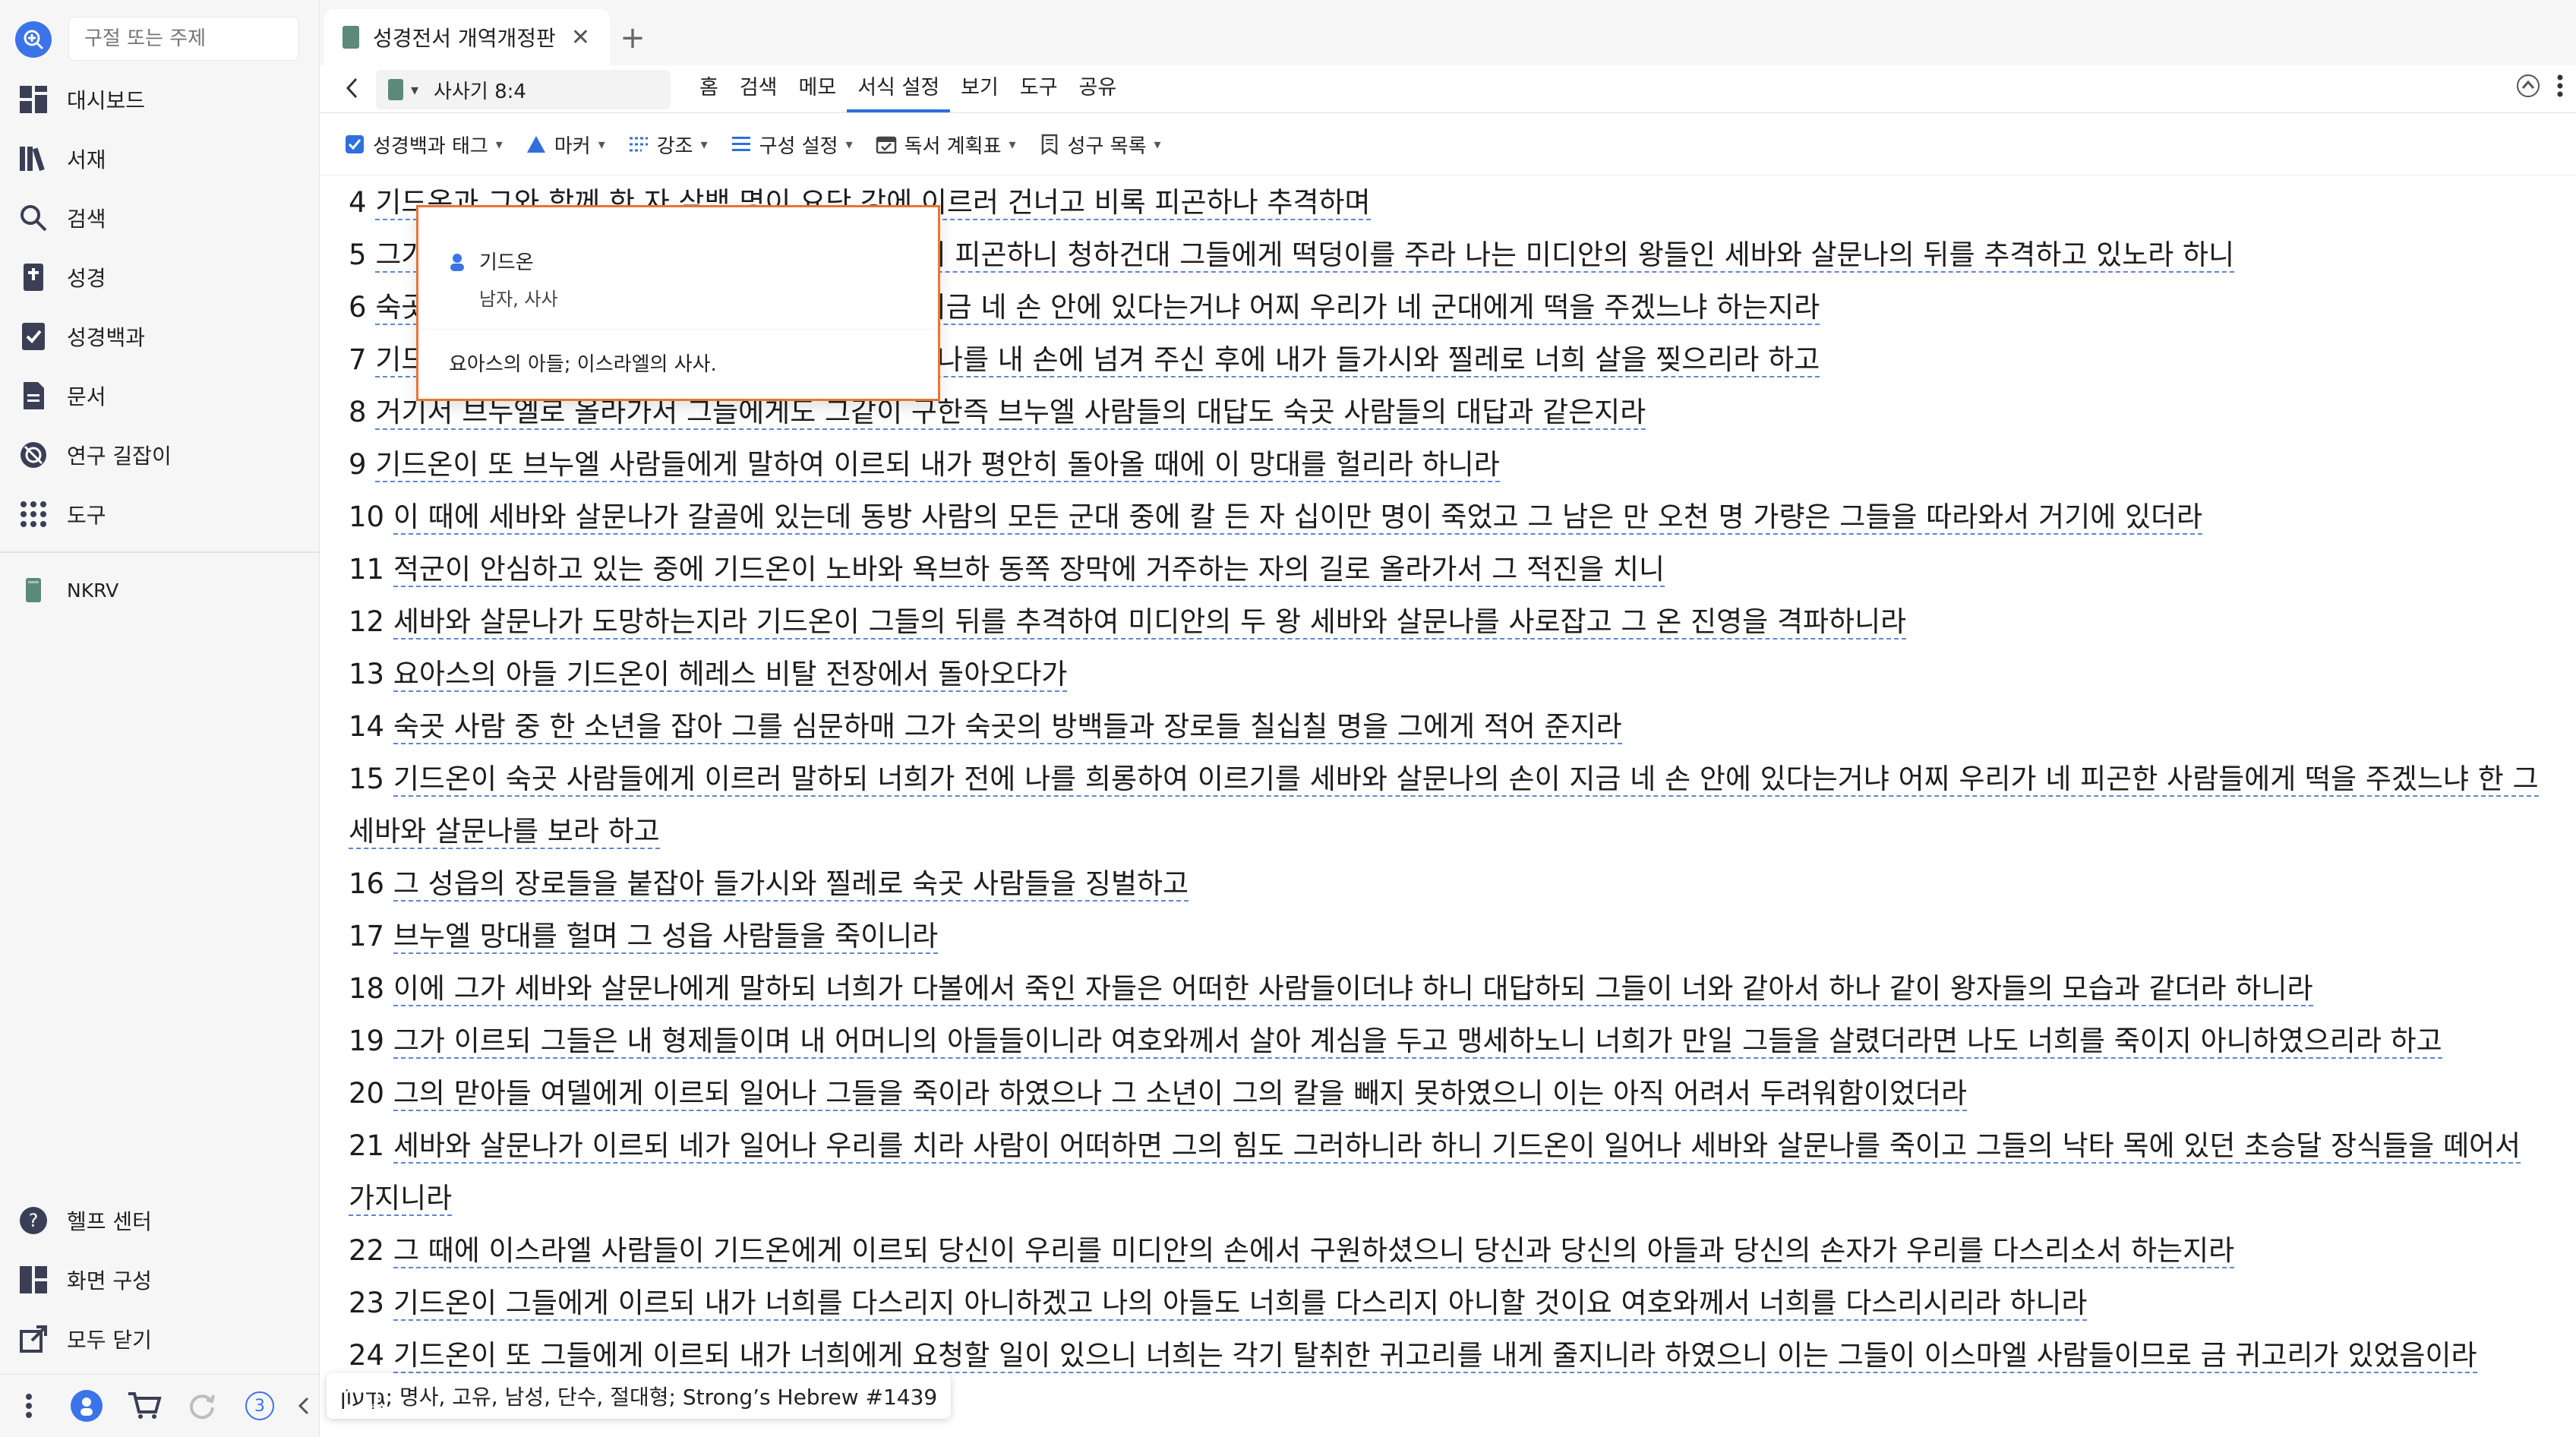  What do you see at coordinates (106, 337) in the screenshot?
I see `sidebar-item-label: 성경백과` at bounding box center [106, 337].